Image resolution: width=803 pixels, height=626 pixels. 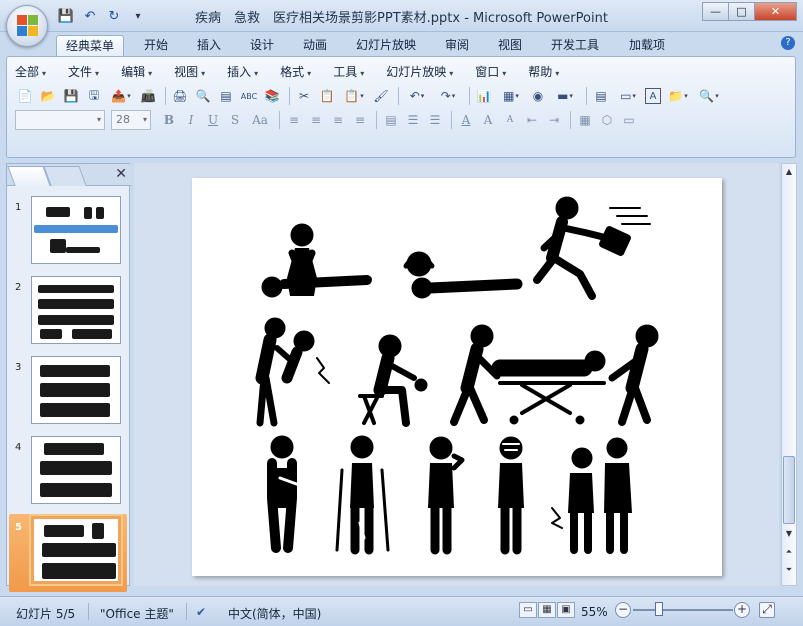 What do you see at coordinates (25, 96) in the screenshot?
I see `new-icon: 📄` at bounding box center [25, 96].